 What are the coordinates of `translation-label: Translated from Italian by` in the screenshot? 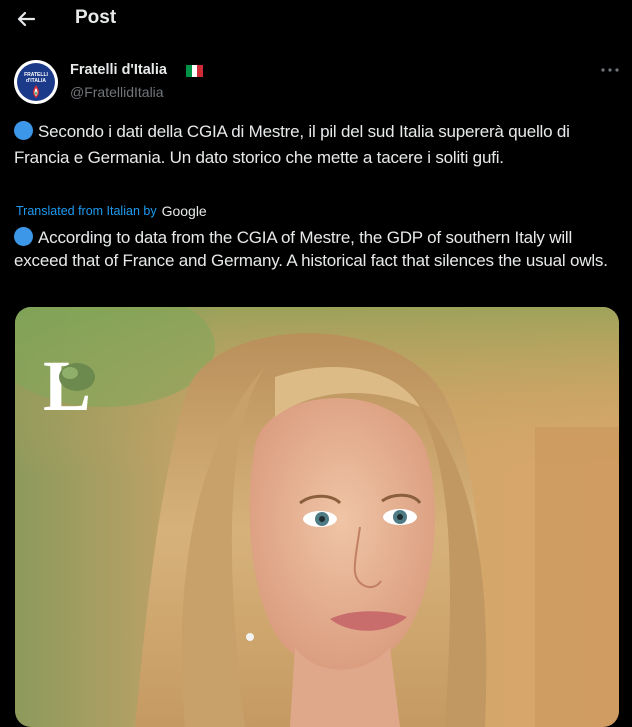 It's located at (86, 211).